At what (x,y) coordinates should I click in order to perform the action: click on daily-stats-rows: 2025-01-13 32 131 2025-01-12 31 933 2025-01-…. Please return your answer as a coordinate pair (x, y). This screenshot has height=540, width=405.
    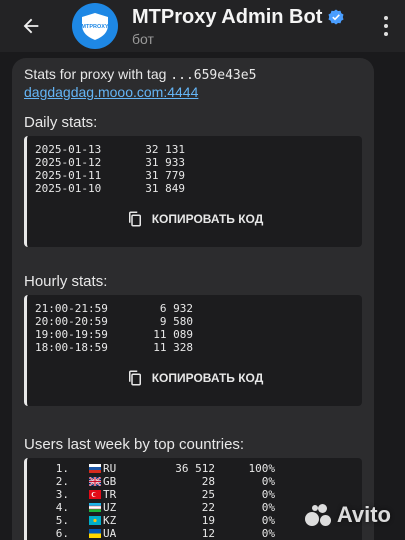
    Looking at the image, I should click on (194, 165).